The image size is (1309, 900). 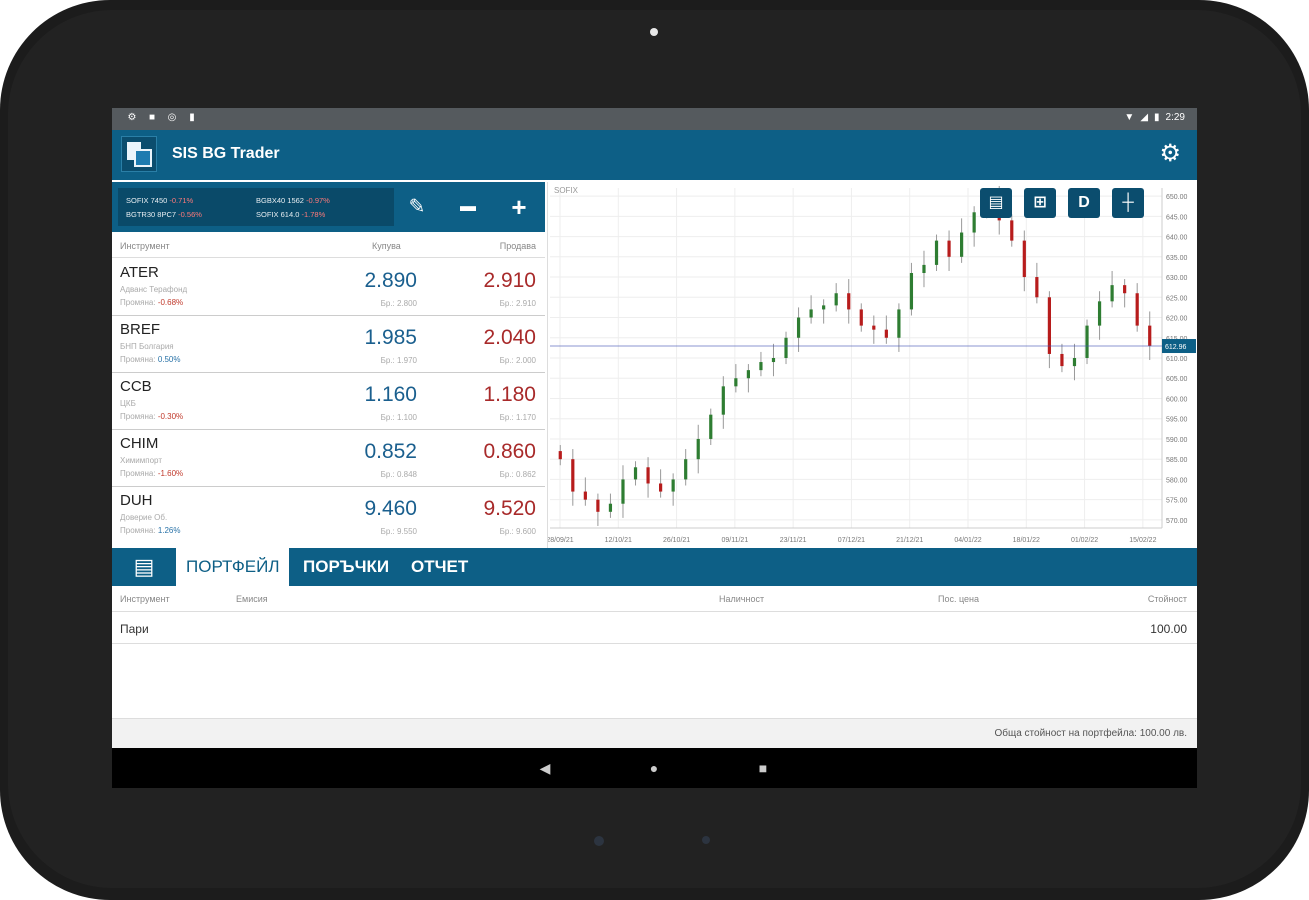 What do you see at coordinates (128, 403) in the screenshot?
I see `instrument-name: ЦКБ` at bounding box center [128, 403].